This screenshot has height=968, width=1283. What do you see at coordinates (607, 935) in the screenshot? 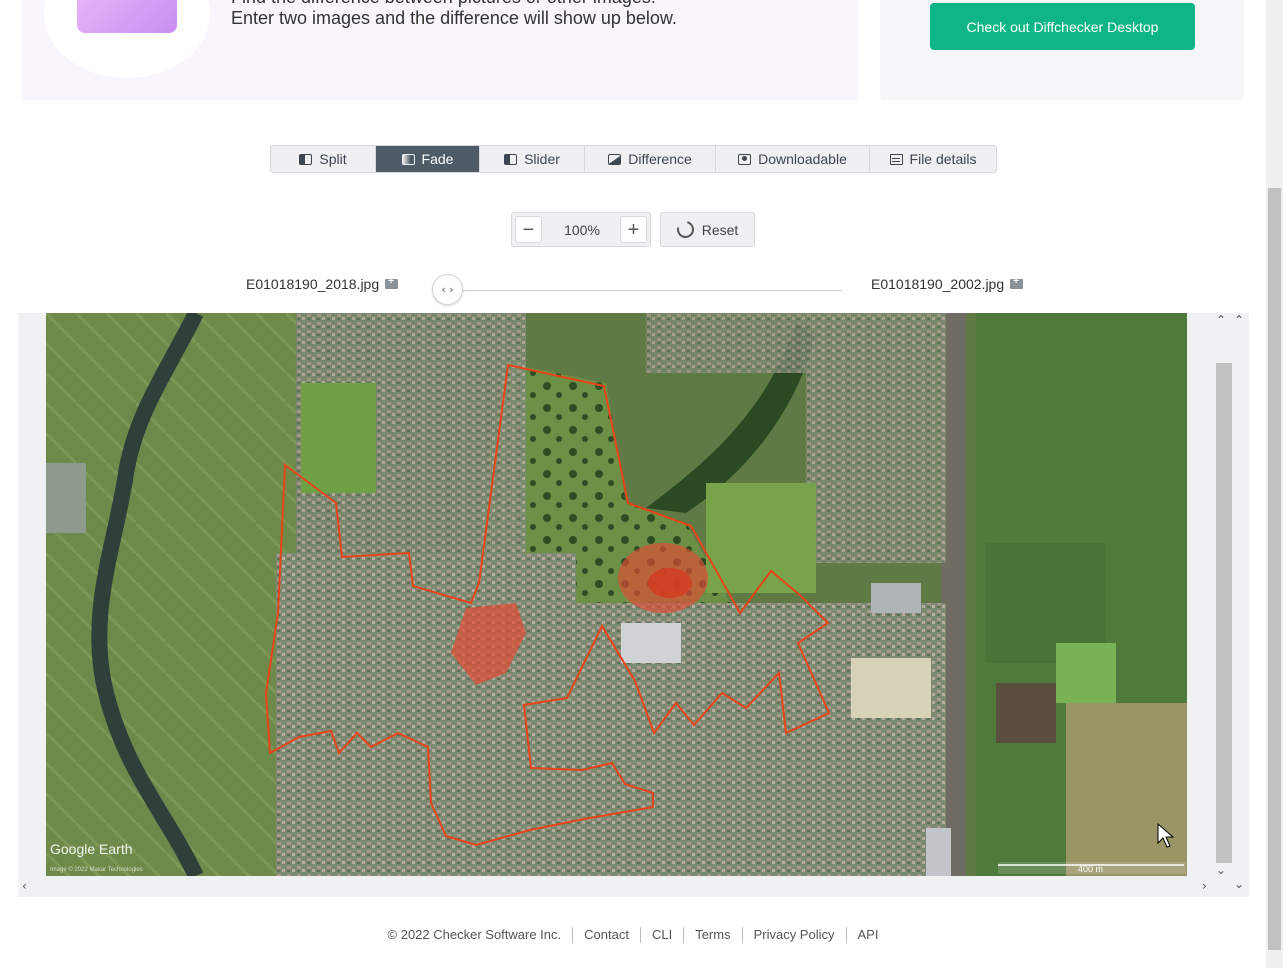
I see `footer-link-contact: Contact` at bounding box center [607, 935].